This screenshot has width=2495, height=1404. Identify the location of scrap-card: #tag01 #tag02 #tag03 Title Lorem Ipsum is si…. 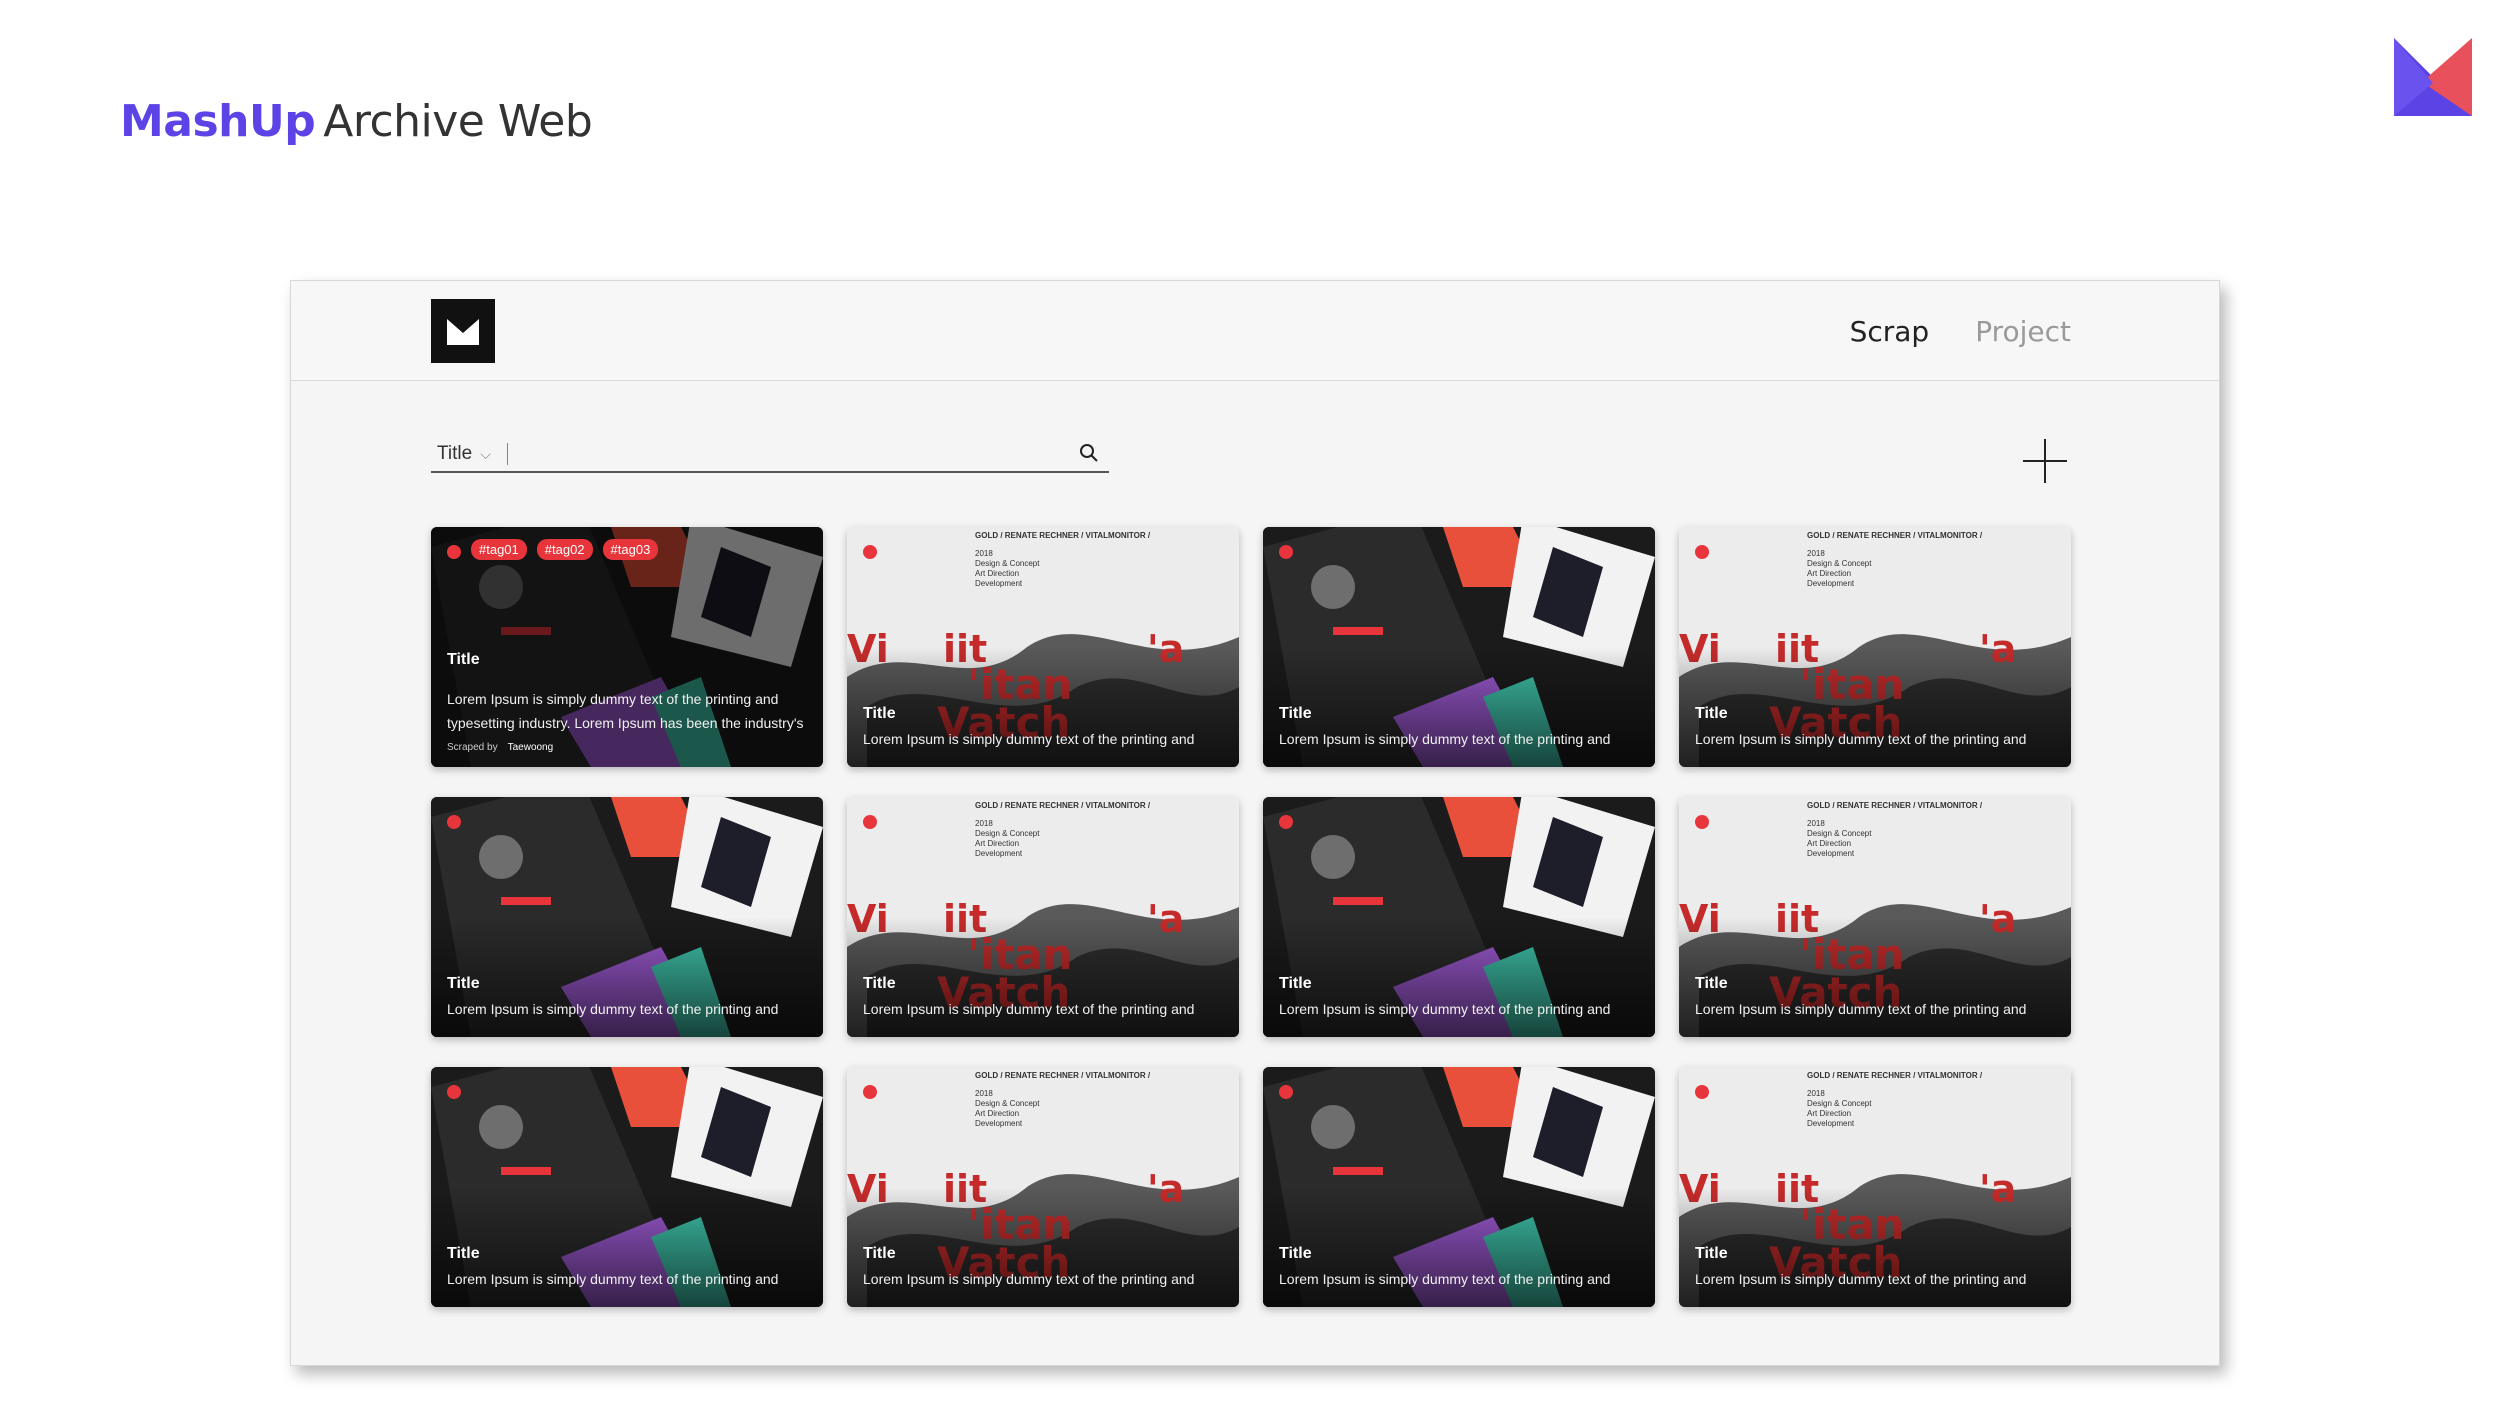
(627, 647).